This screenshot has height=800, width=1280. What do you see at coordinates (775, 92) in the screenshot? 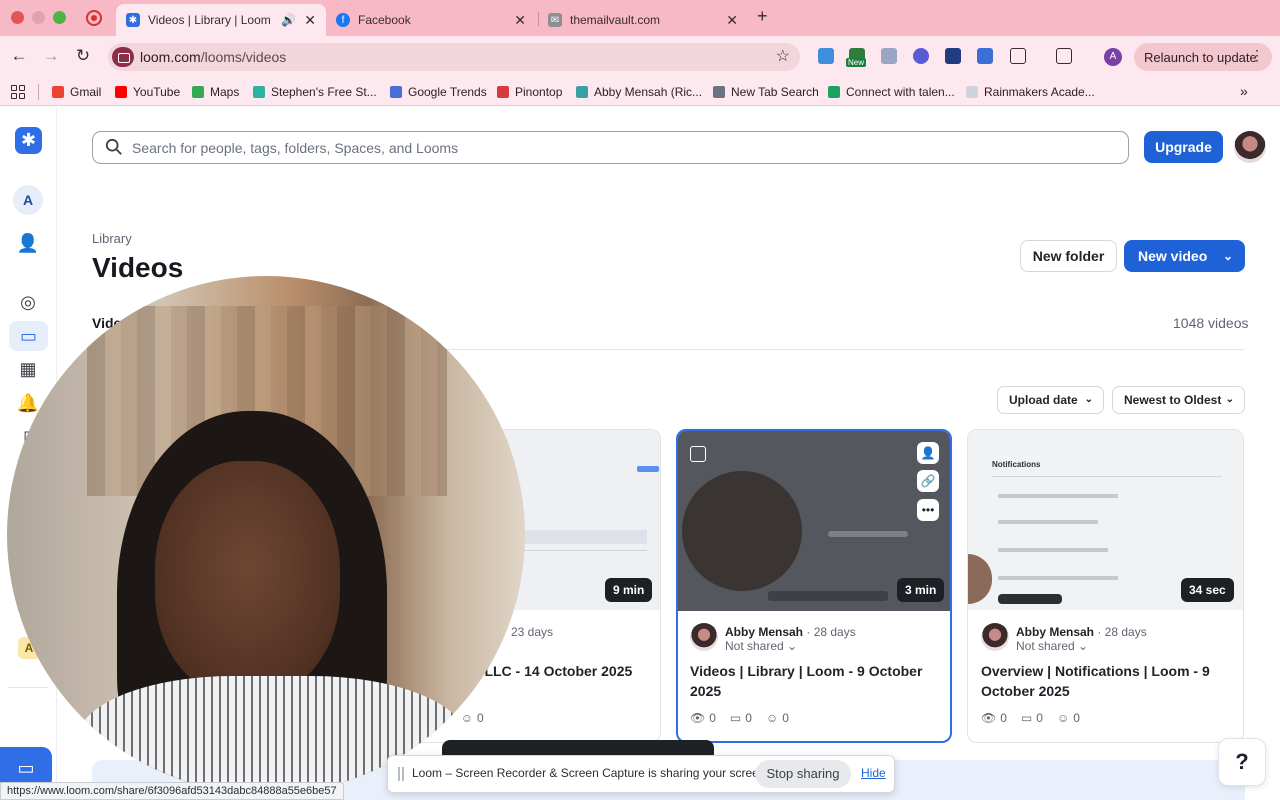
I see `bookmark-label: New Tab Search` at bounding box center [775, 92].